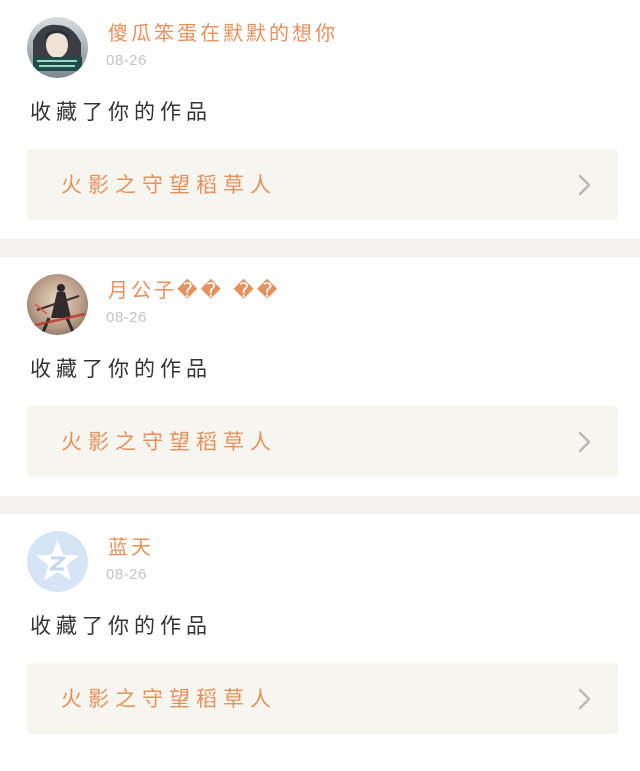 This screenshot has height=771, width=640. Describe the element at coordinates (194, 288) in the screenshot. I see `username: 月公子�� ��` at that location.